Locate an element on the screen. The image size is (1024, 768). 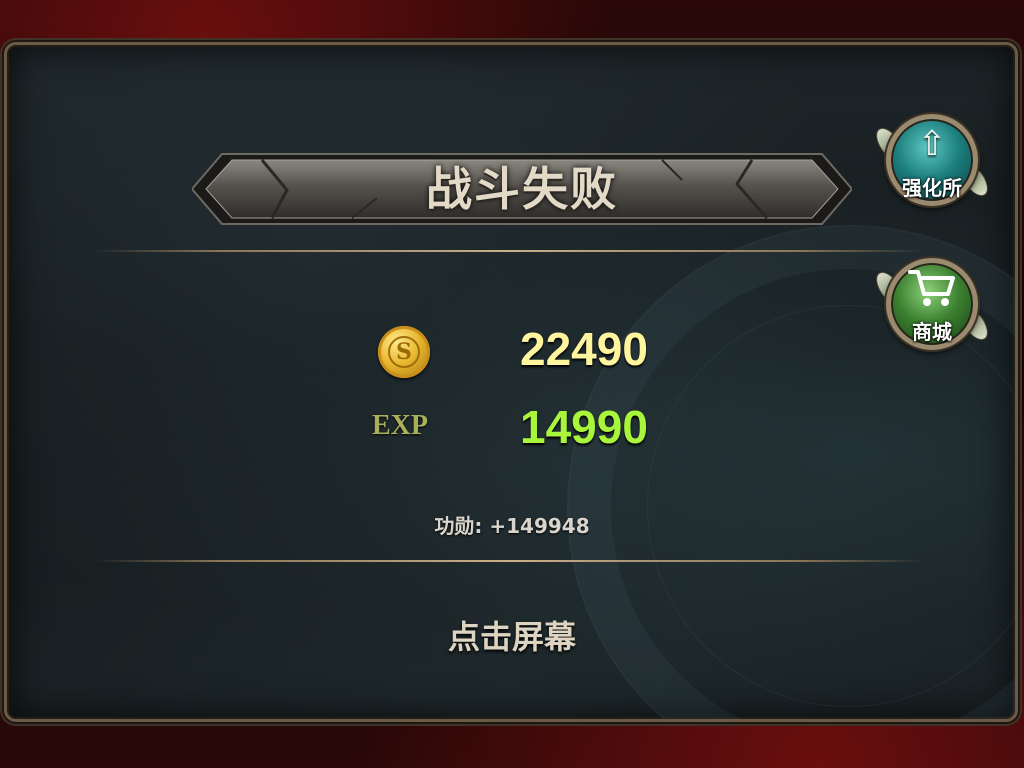
shop-button: 商城 is located at coordinates (932, 304).